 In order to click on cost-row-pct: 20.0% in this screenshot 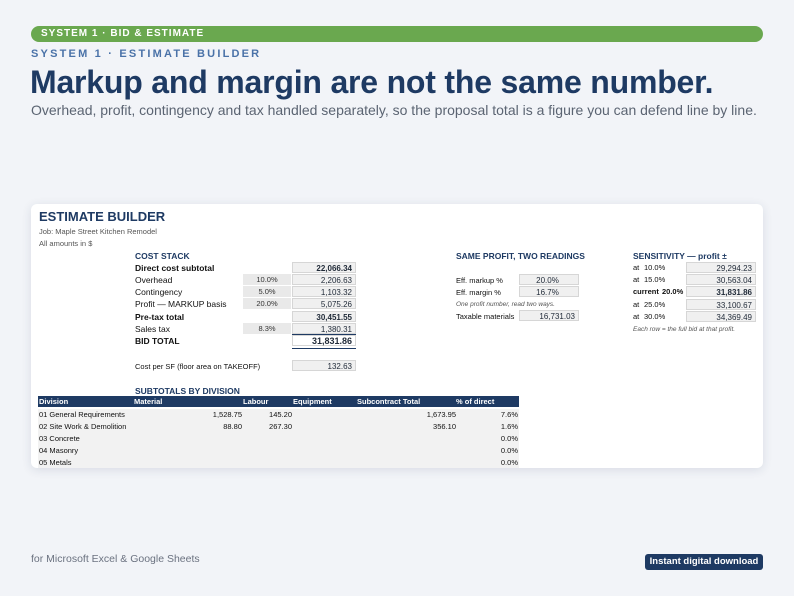, I will do `click(267, 303)`.